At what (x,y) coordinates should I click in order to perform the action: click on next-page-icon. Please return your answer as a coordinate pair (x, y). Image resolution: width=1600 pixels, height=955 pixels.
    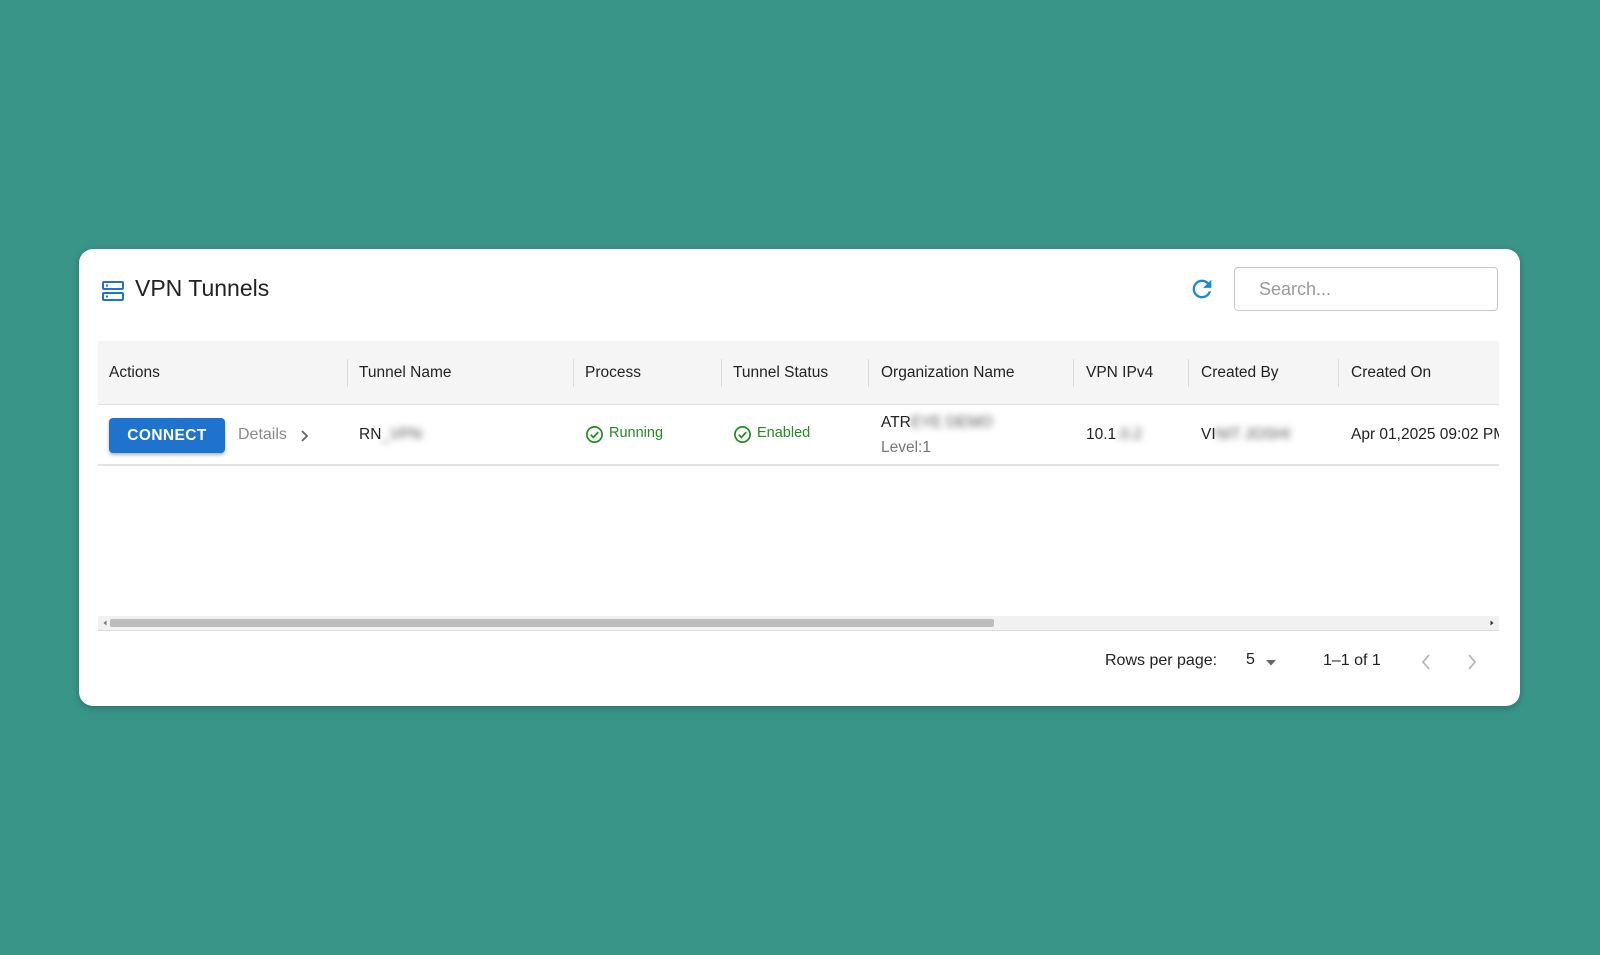
    Looking at the image, I should click on (1472, 662).